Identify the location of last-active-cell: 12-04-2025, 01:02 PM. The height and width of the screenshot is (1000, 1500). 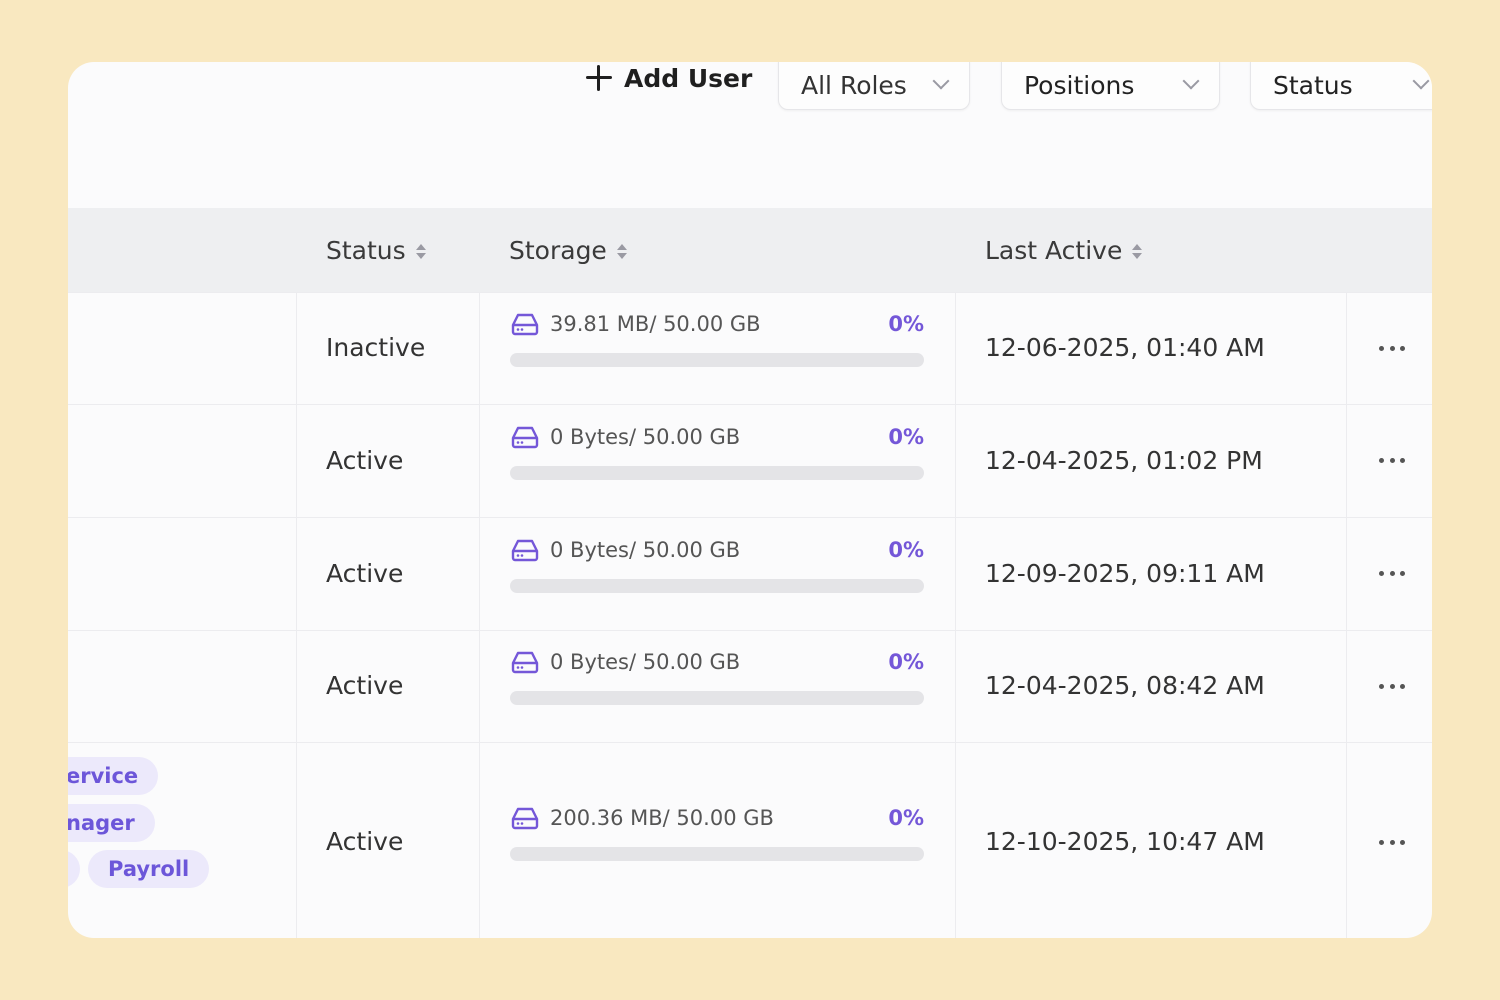
(1124, 460).